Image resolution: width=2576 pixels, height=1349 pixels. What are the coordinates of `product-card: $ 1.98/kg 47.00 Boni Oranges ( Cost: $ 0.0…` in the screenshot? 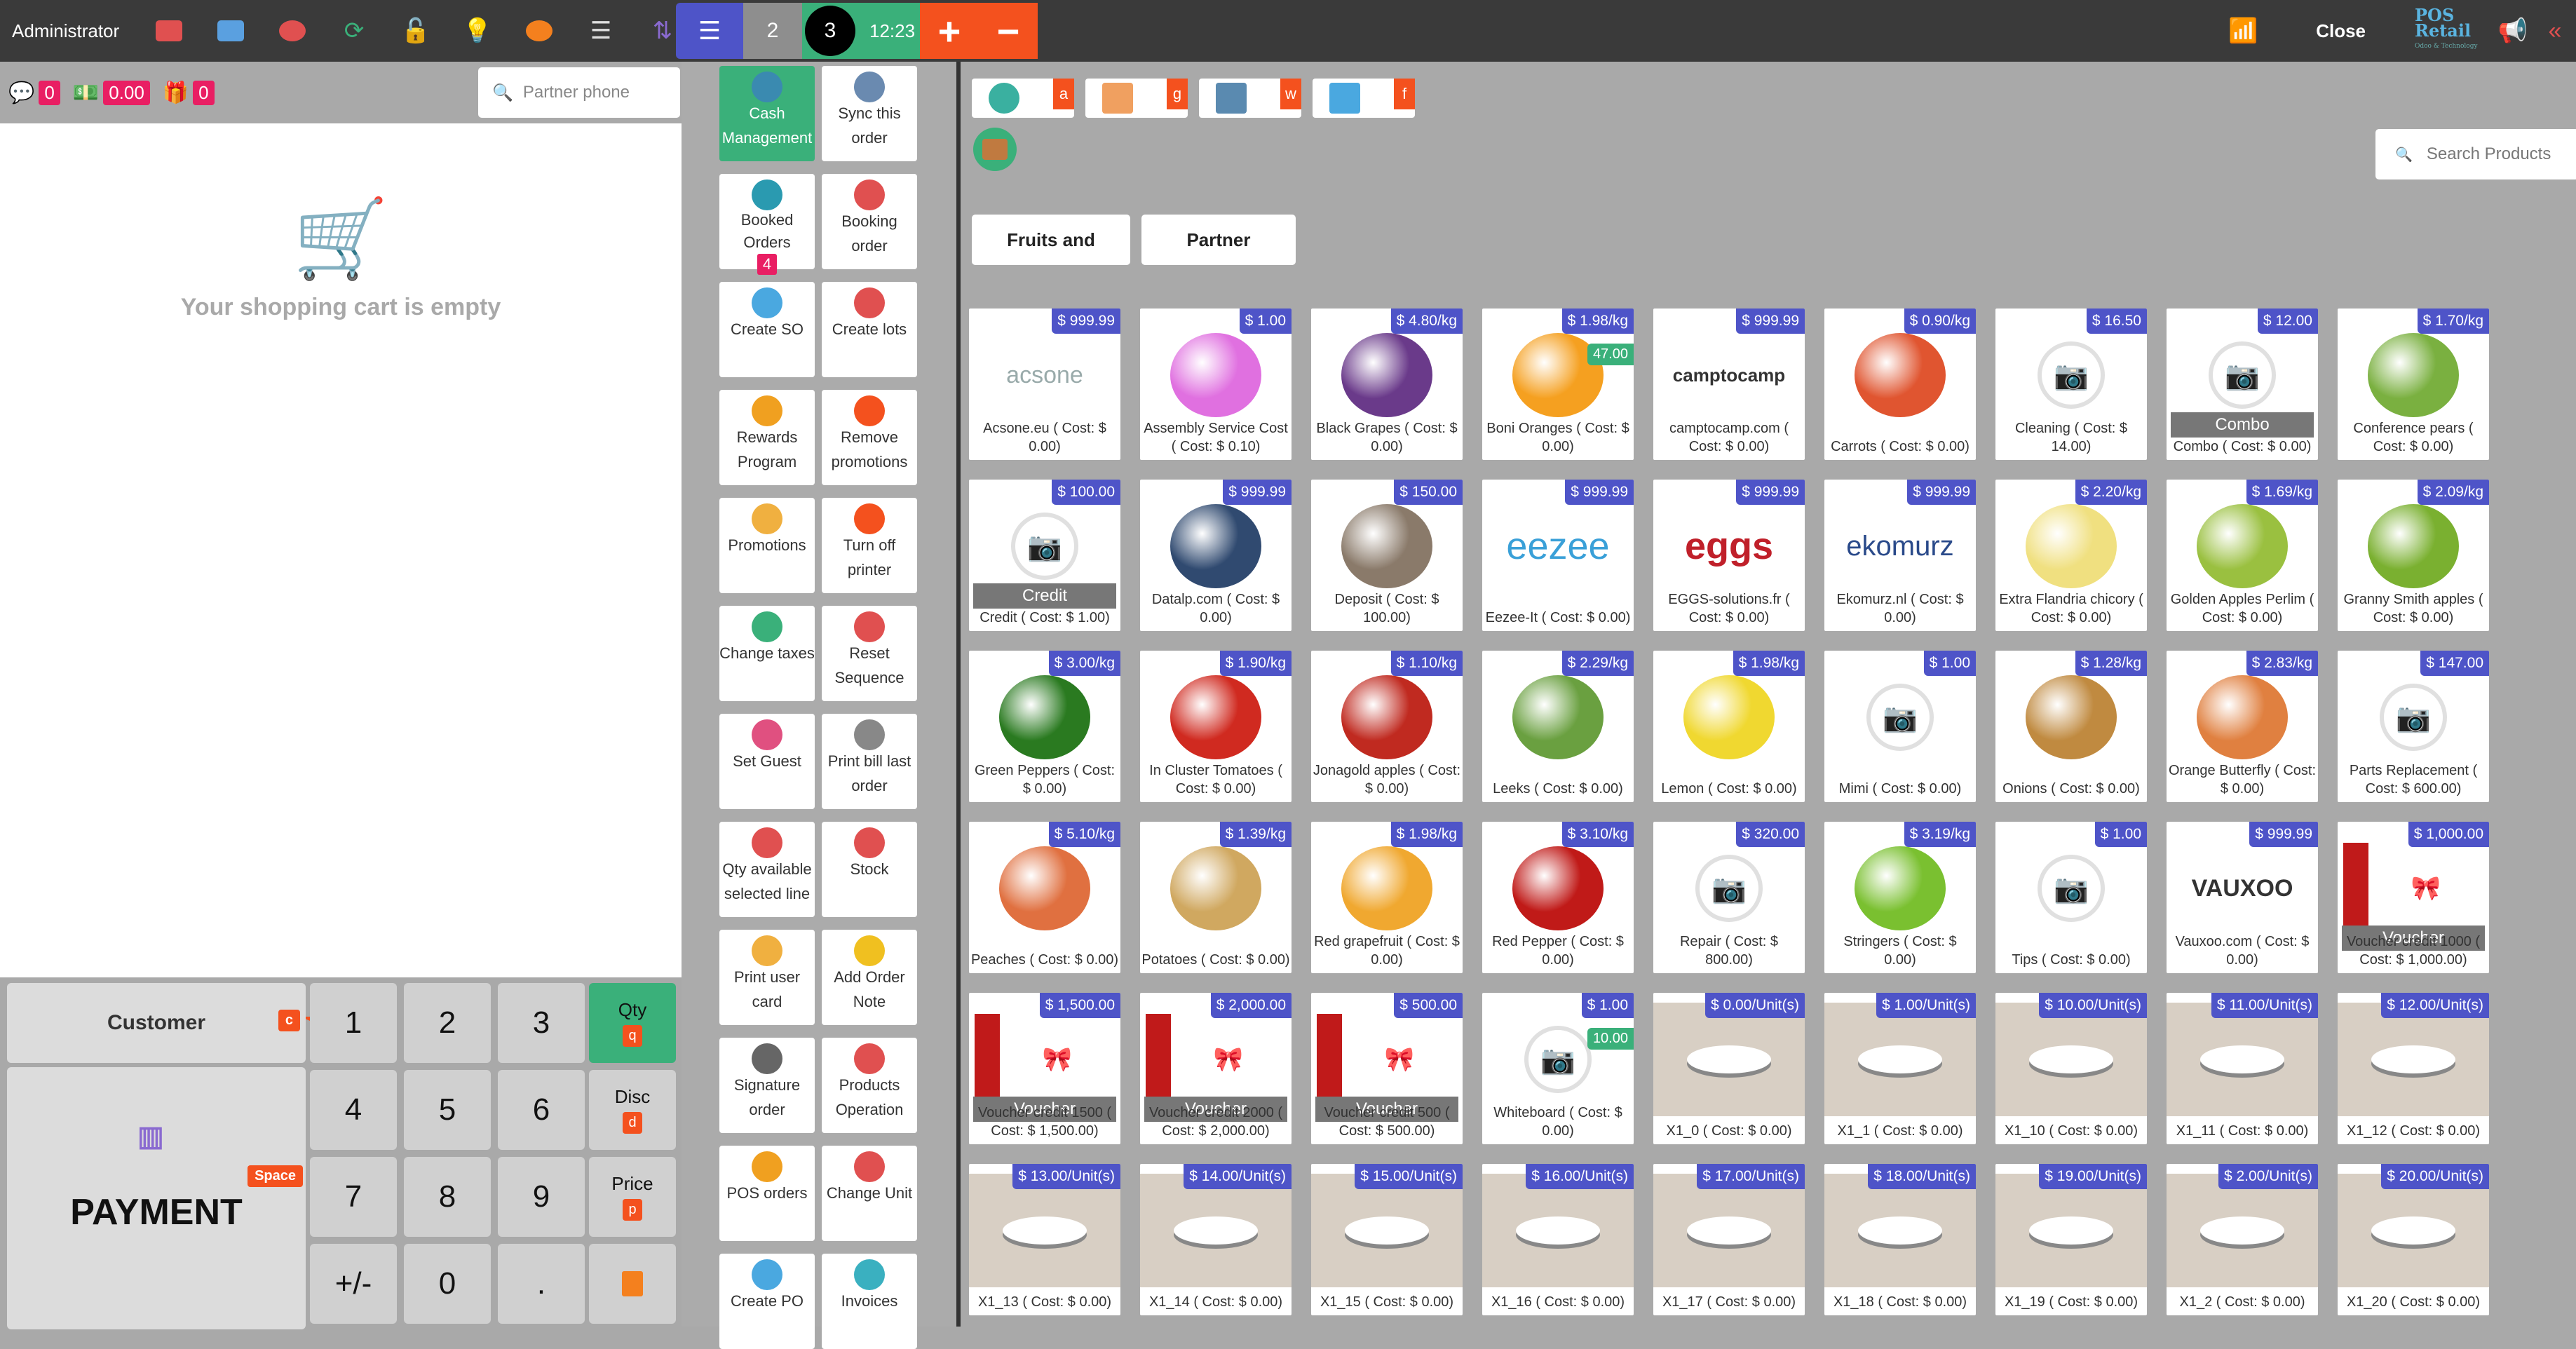 It's located at (1558, 384).